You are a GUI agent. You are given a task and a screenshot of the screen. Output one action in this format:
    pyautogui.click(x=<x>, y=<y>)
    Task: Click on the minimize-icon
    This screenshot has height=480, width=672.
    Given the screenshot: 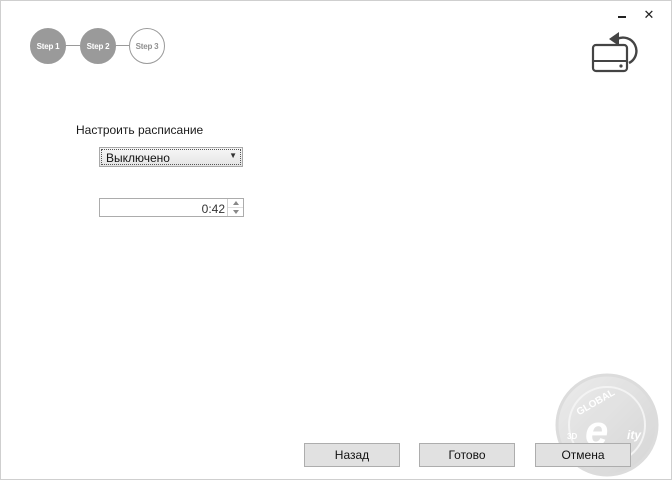 What is the action you would take?
    pyautogui.click(x=622, y=17)
    